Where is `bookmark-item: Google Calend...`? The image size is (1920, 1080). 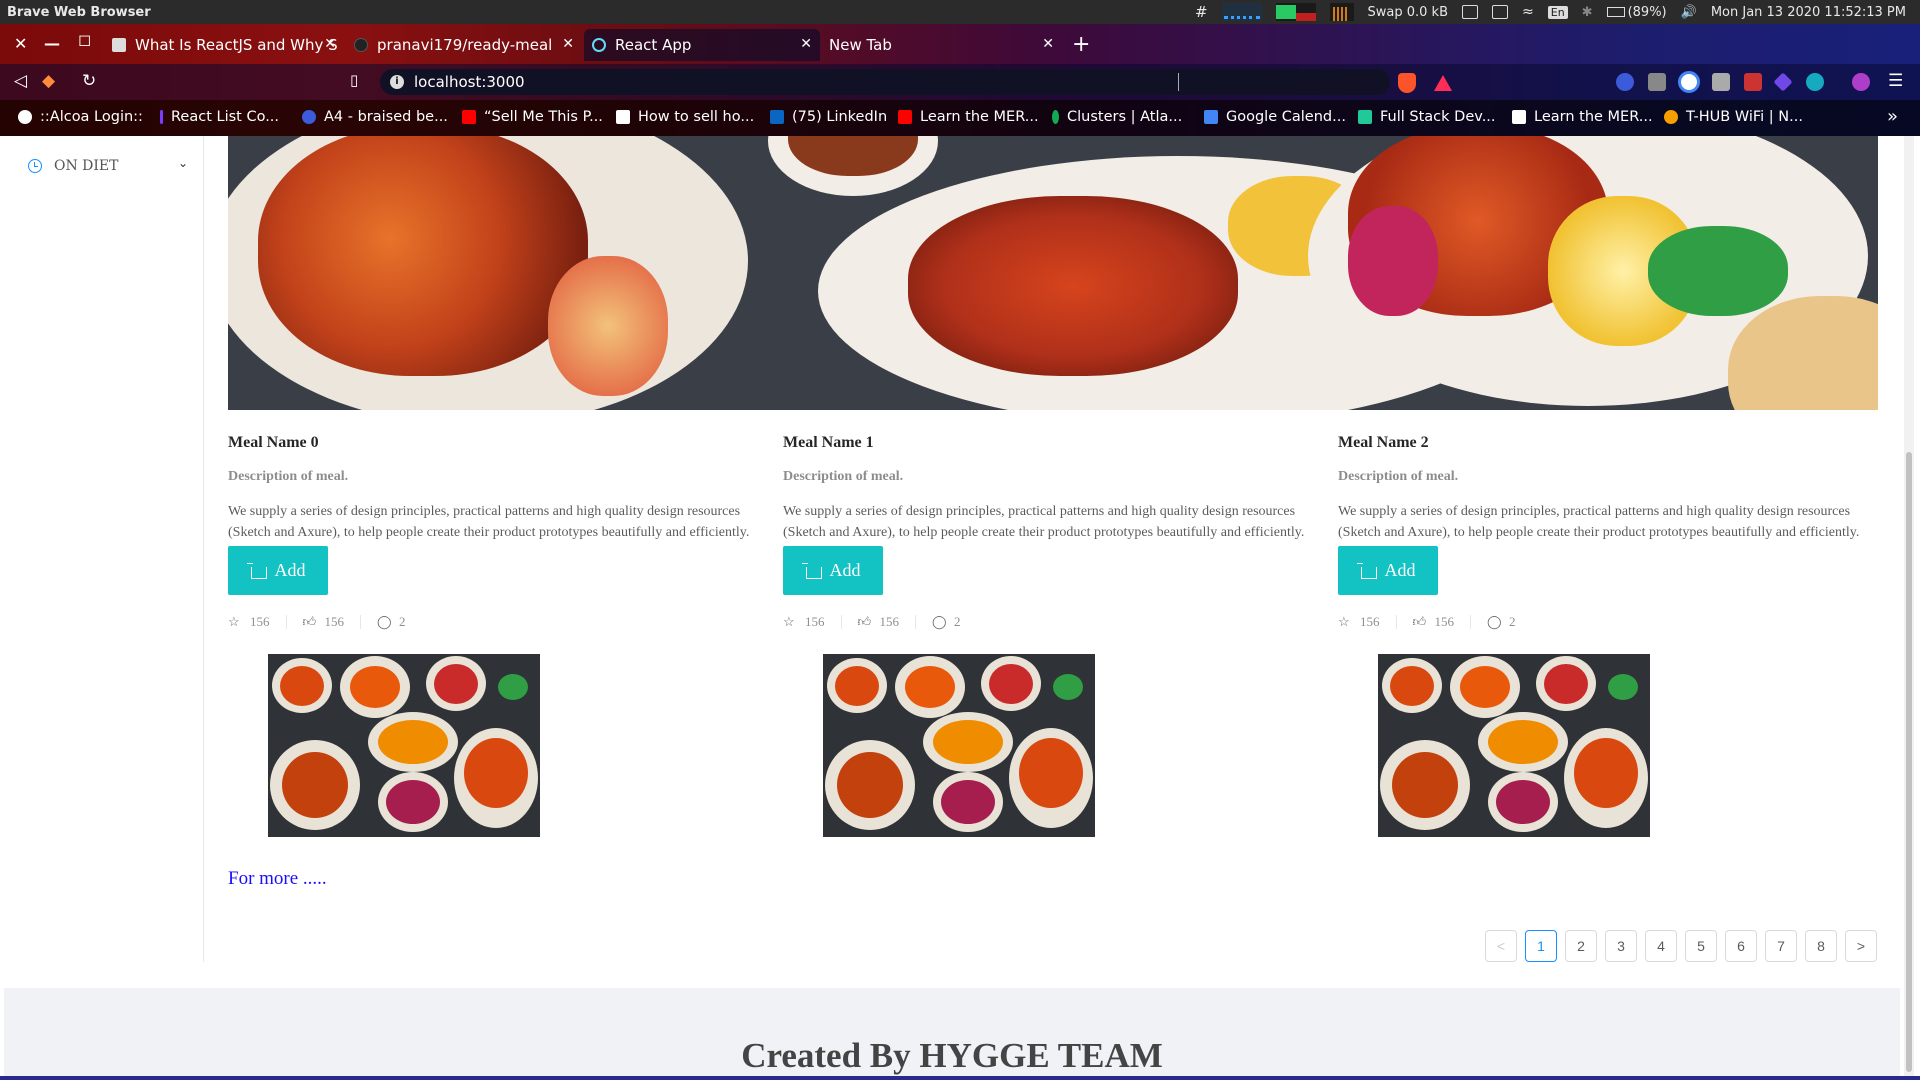 bookmark-item: Google Calend... is located at coordinates (1275, 117).